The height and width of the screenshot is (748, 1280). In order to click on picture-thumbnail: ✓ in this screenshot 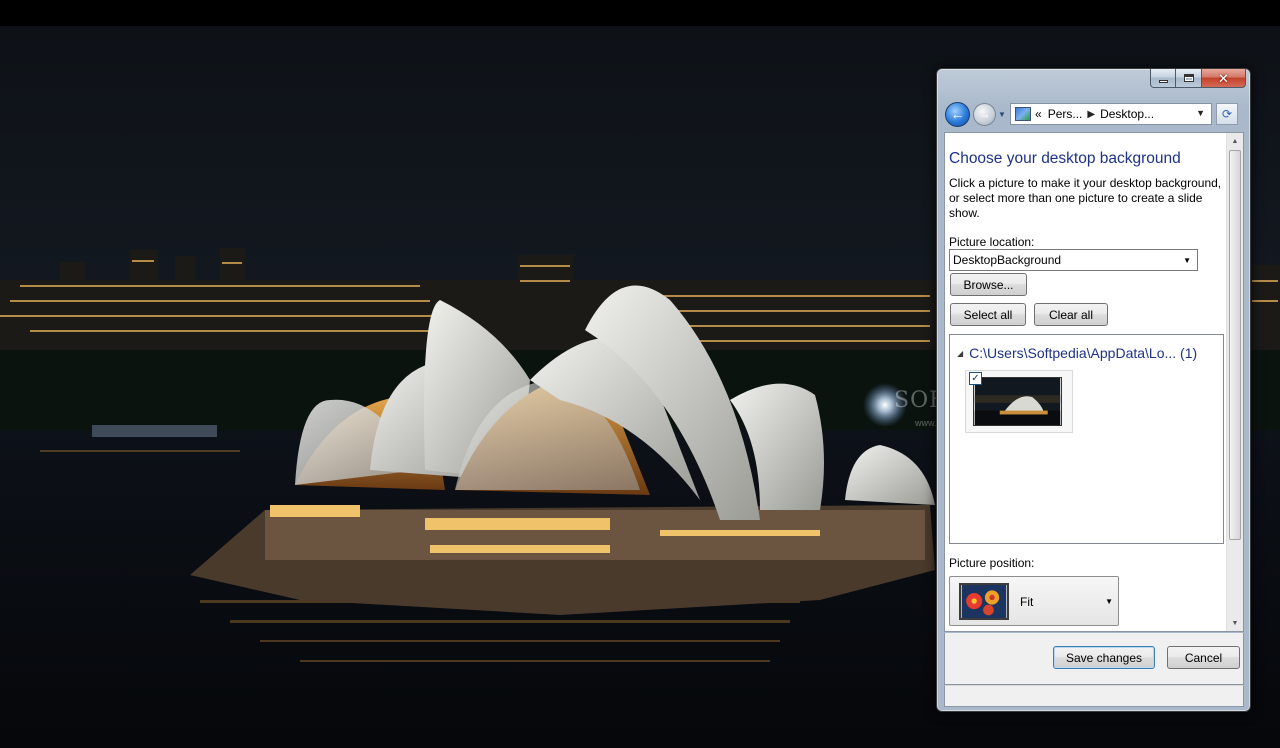, I will do `click(1019, 401)`.